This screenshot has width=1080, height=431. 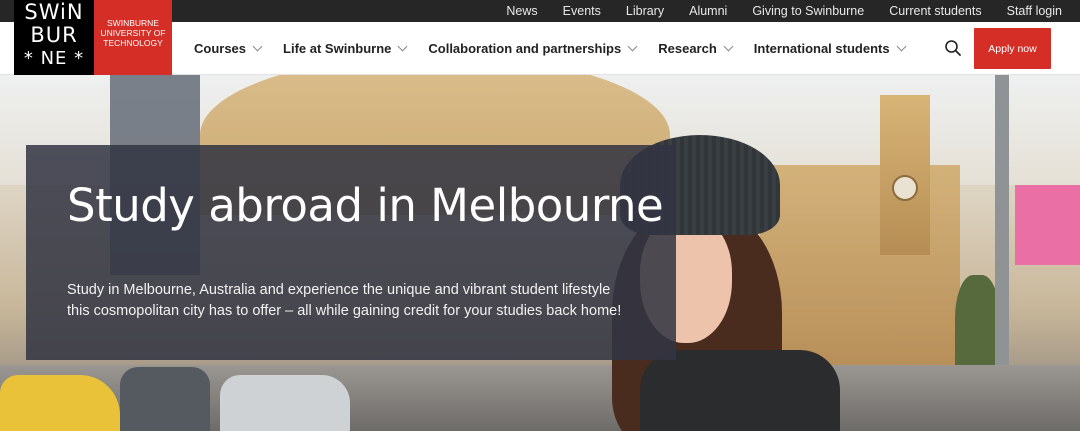 I want to click on hero-title: Study abroad in Melbourne, so click(x=365, y=205).